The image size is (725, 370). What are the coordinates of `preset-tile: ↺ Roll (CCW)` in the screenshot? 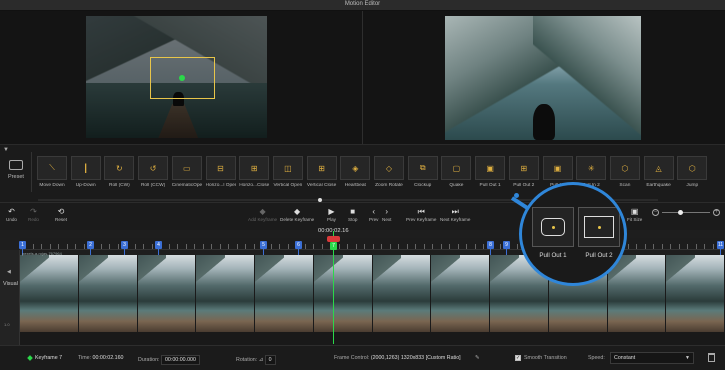 It's located at (153, 172).